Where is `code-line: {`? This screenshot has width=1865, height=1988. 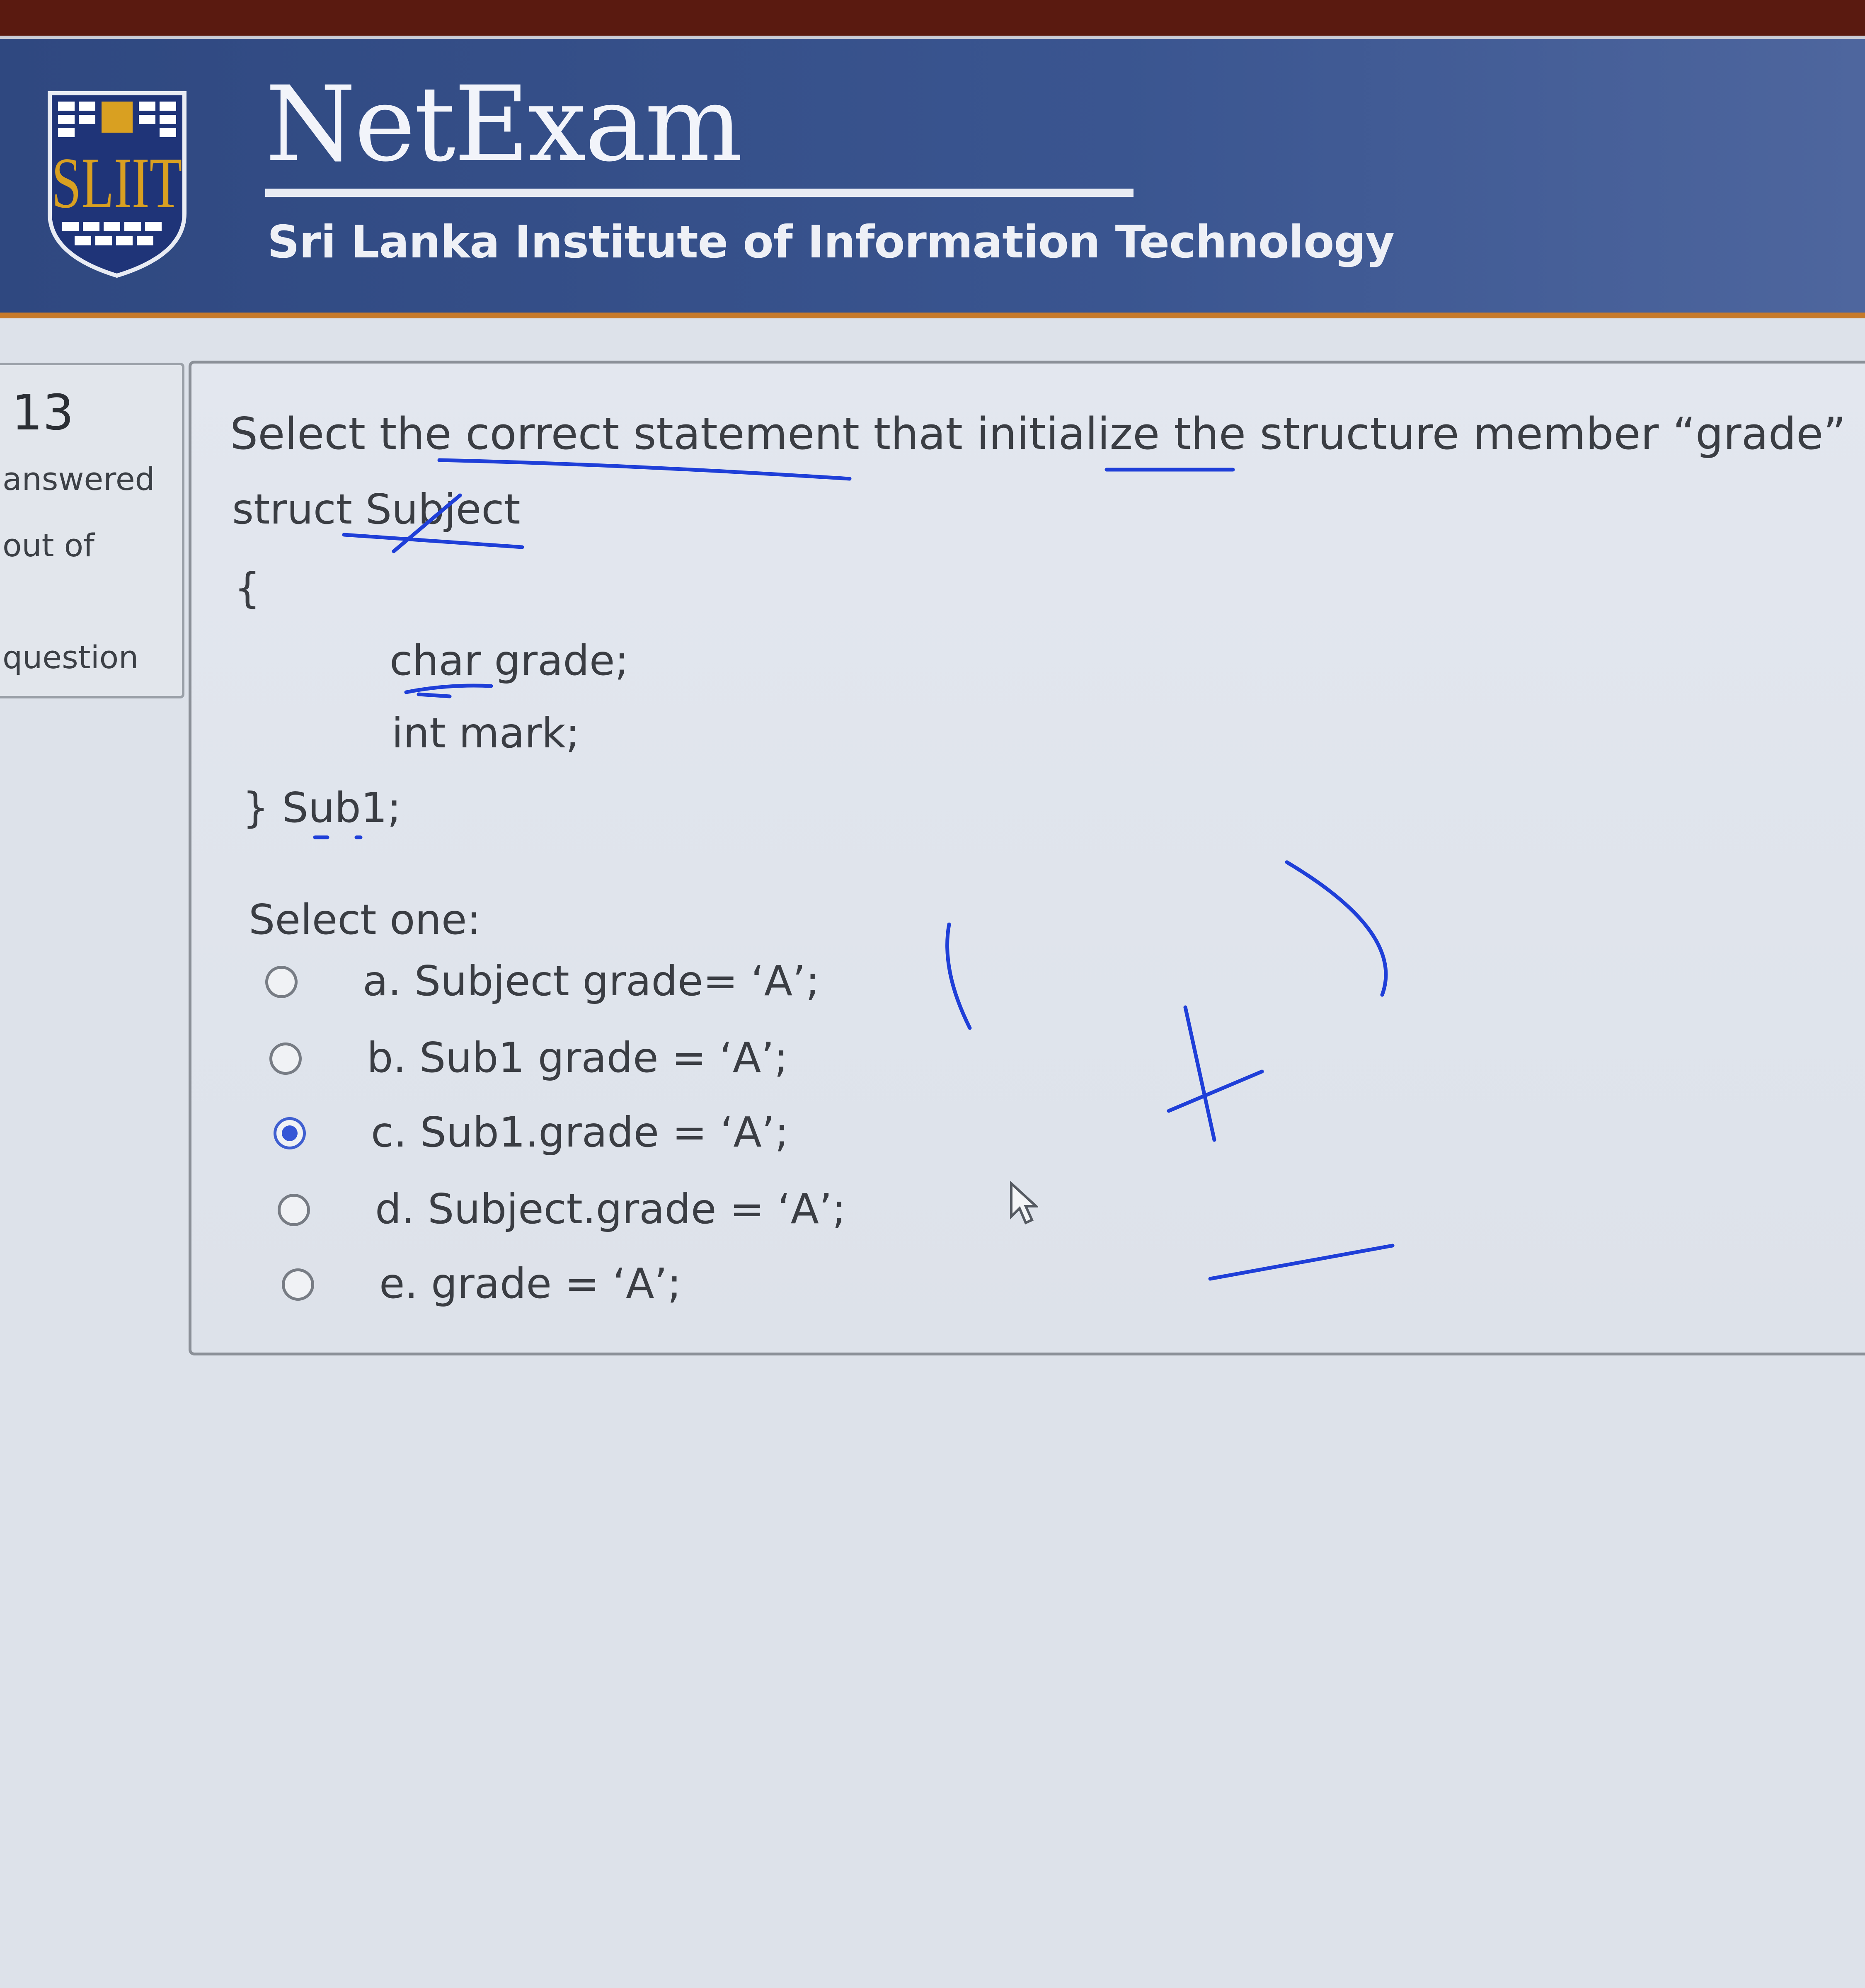
code-line: { is located at coordinates (247, 588).